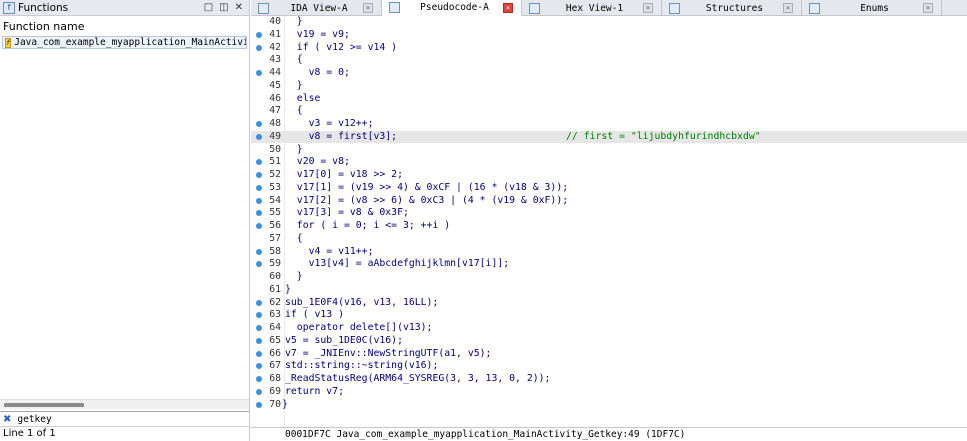  What do you see at coordinates (609, 341) in the screenshot?
I see `code-line: 65 v5 = sub_1DE0C(v16);` at bounding box center [609, 341].